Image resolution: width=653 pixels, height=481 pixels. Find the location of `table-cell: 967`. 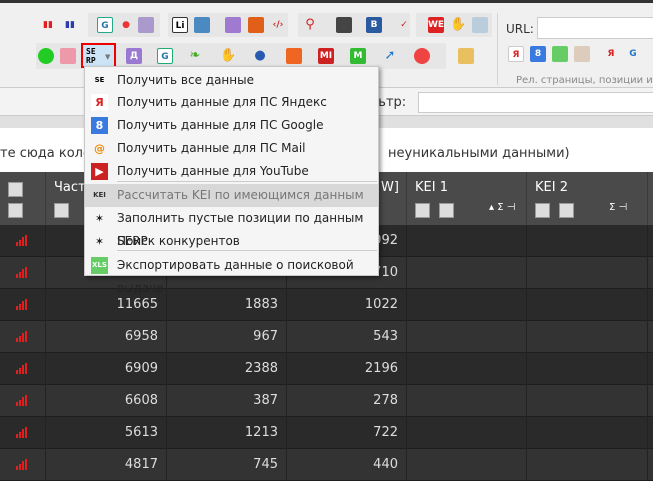

table-cell: 967 is located at coordinates (227, 337).